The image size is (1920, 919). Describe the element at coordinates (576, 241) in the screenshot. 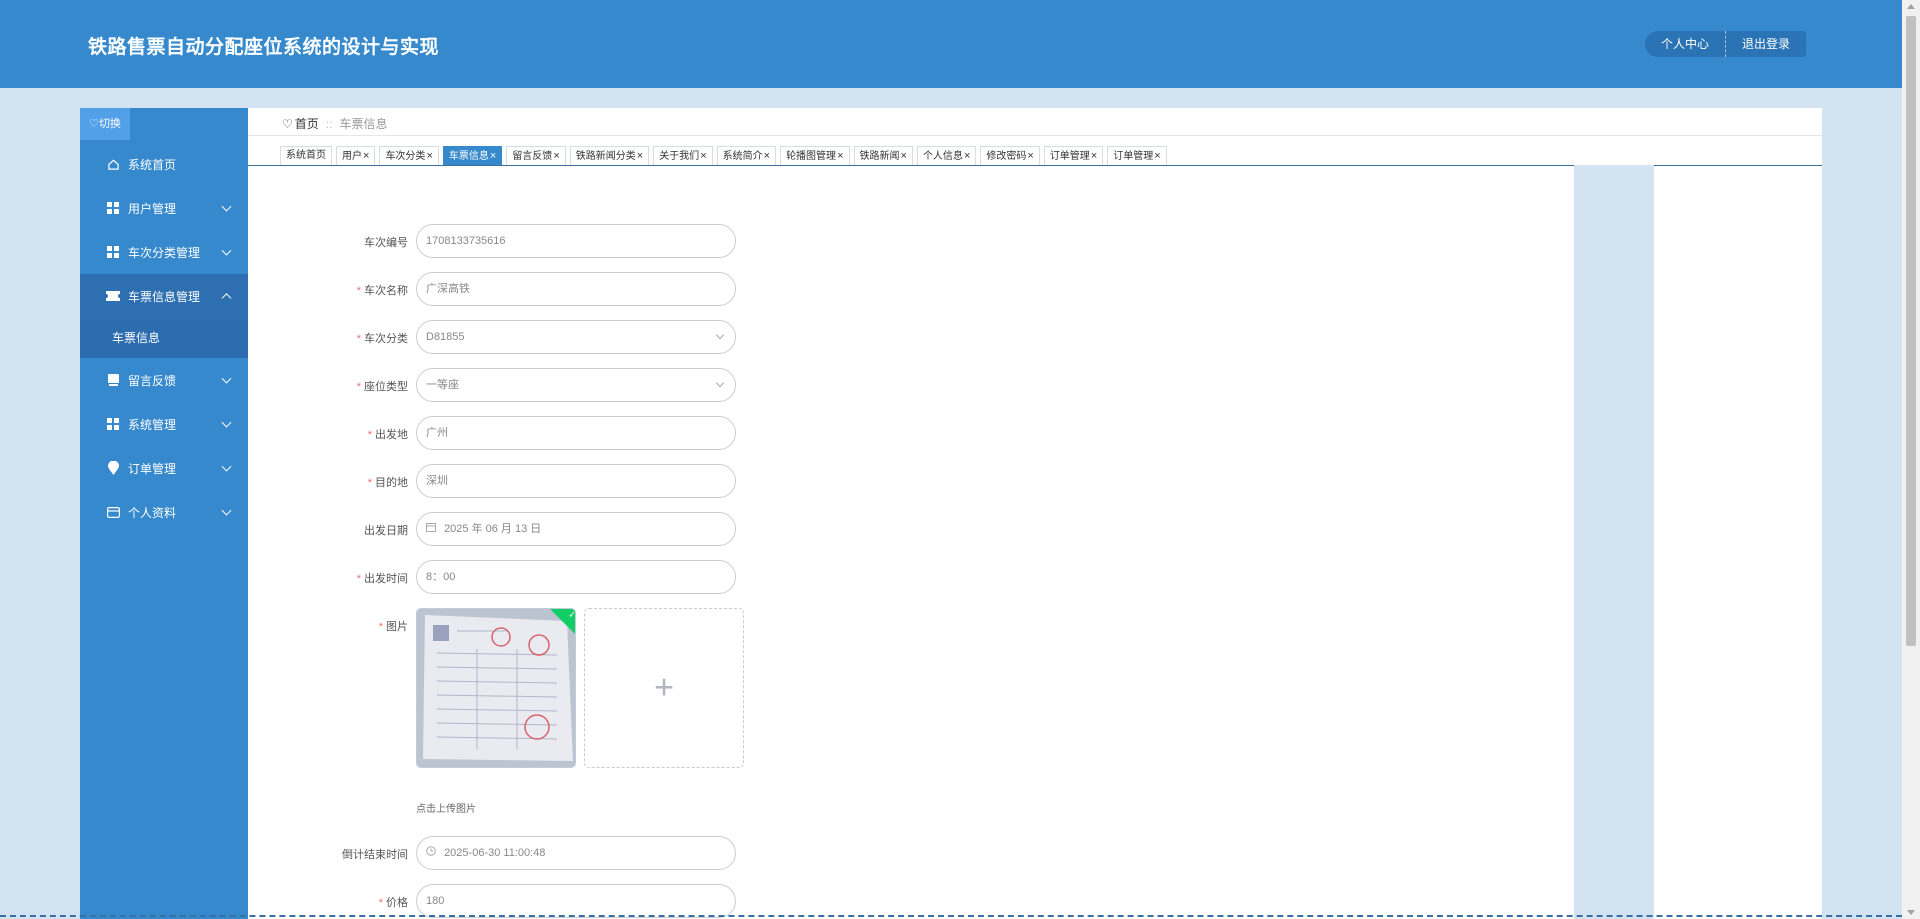

I see `train-no-input: 1708133735616` at that location.